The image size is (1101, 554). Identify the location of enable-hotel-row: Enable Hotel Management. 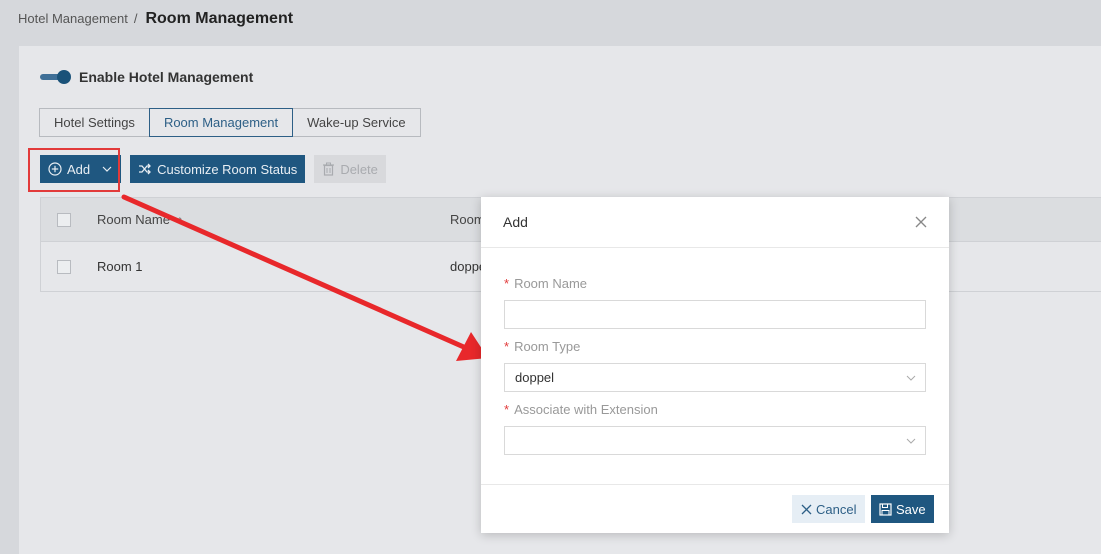
(146, 77).